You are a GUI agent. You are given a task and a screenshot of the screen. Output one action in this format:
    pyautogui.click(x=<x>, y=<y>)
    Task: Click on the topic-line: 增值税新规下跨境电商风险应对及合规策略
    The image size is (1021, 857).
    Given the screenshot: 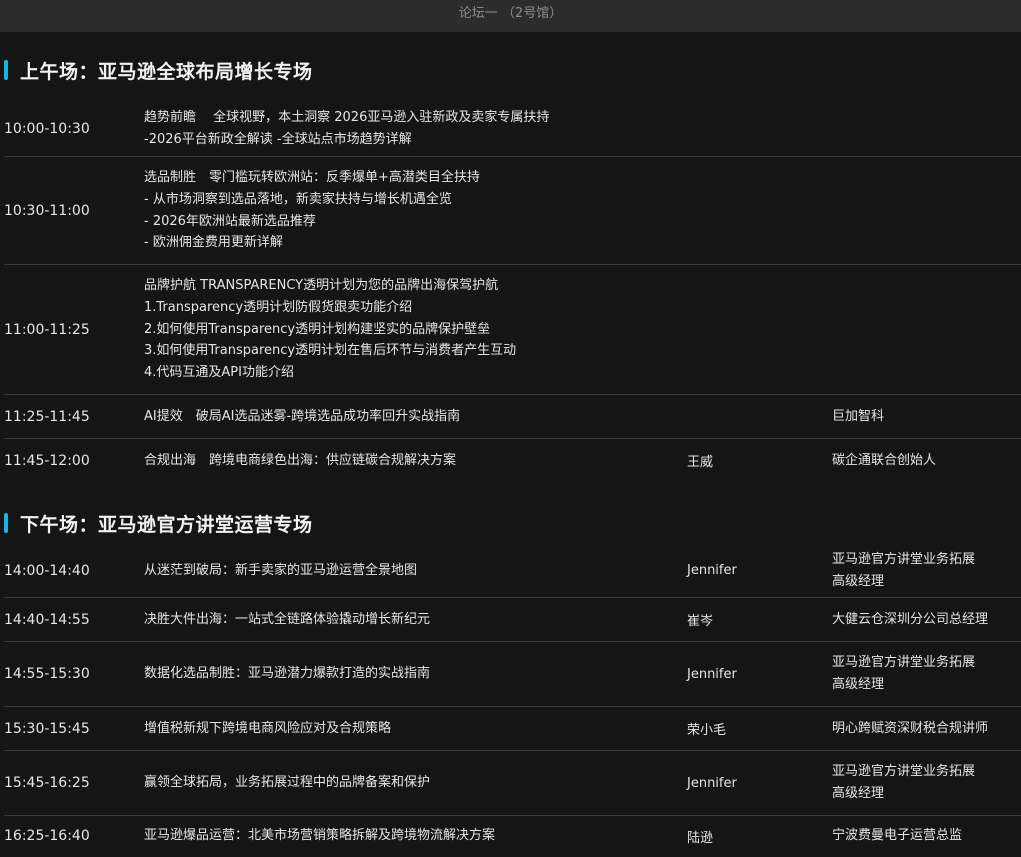 What is the action you would take?
    pyautogui.click(x=268, y=728)
    